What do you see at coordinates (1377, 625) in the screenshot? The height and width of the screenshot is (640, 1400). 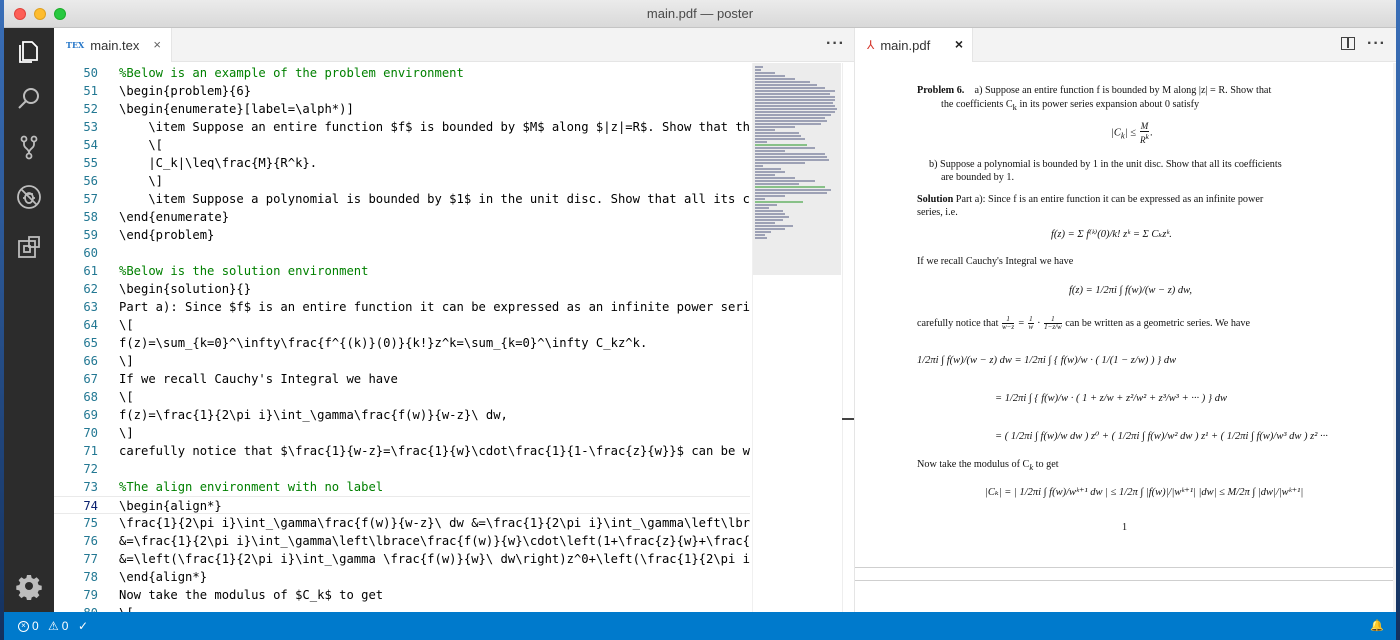 I see `bell-icon: 🔔` at bounding box center [1377, 625].